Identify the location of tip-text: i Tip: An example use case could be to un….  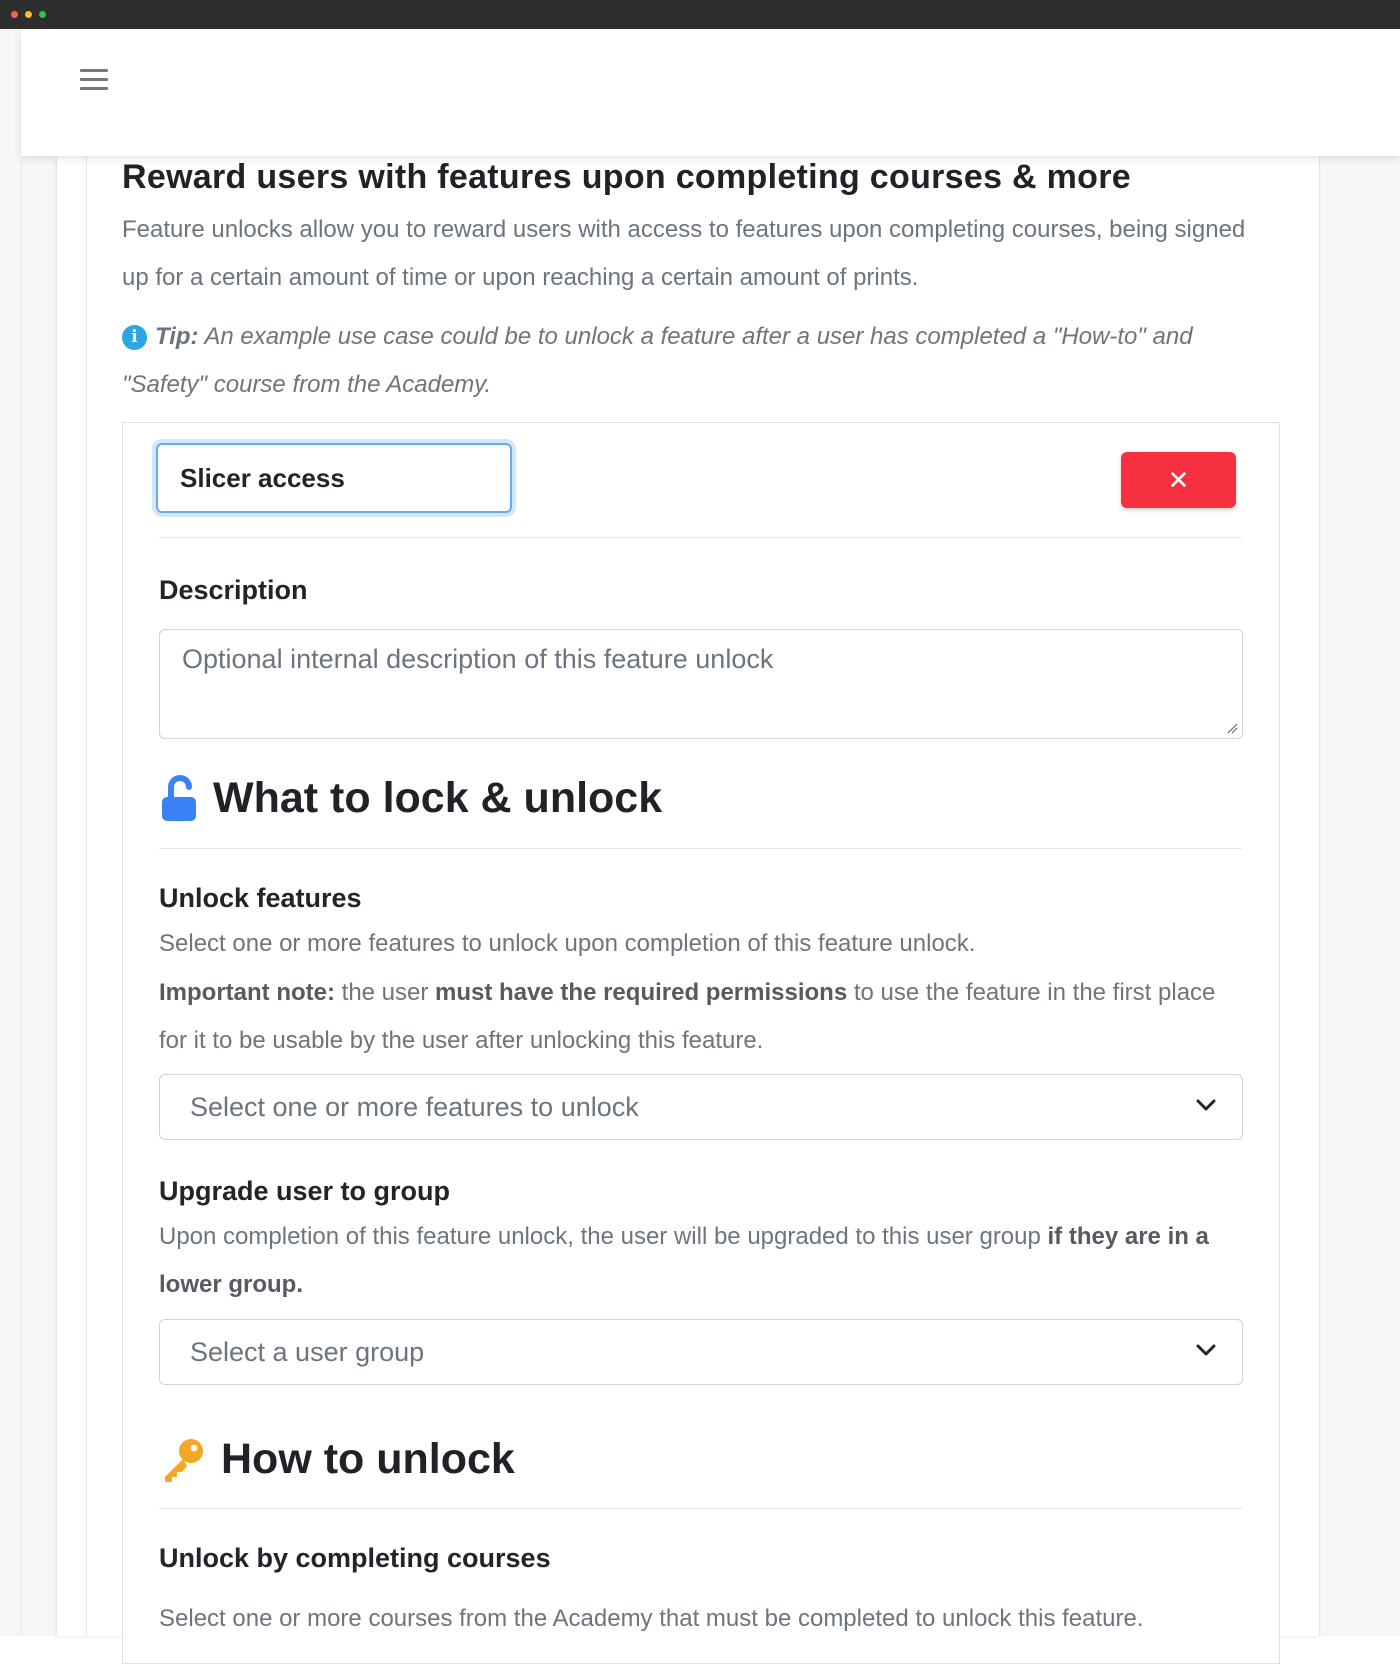
(702, 361).